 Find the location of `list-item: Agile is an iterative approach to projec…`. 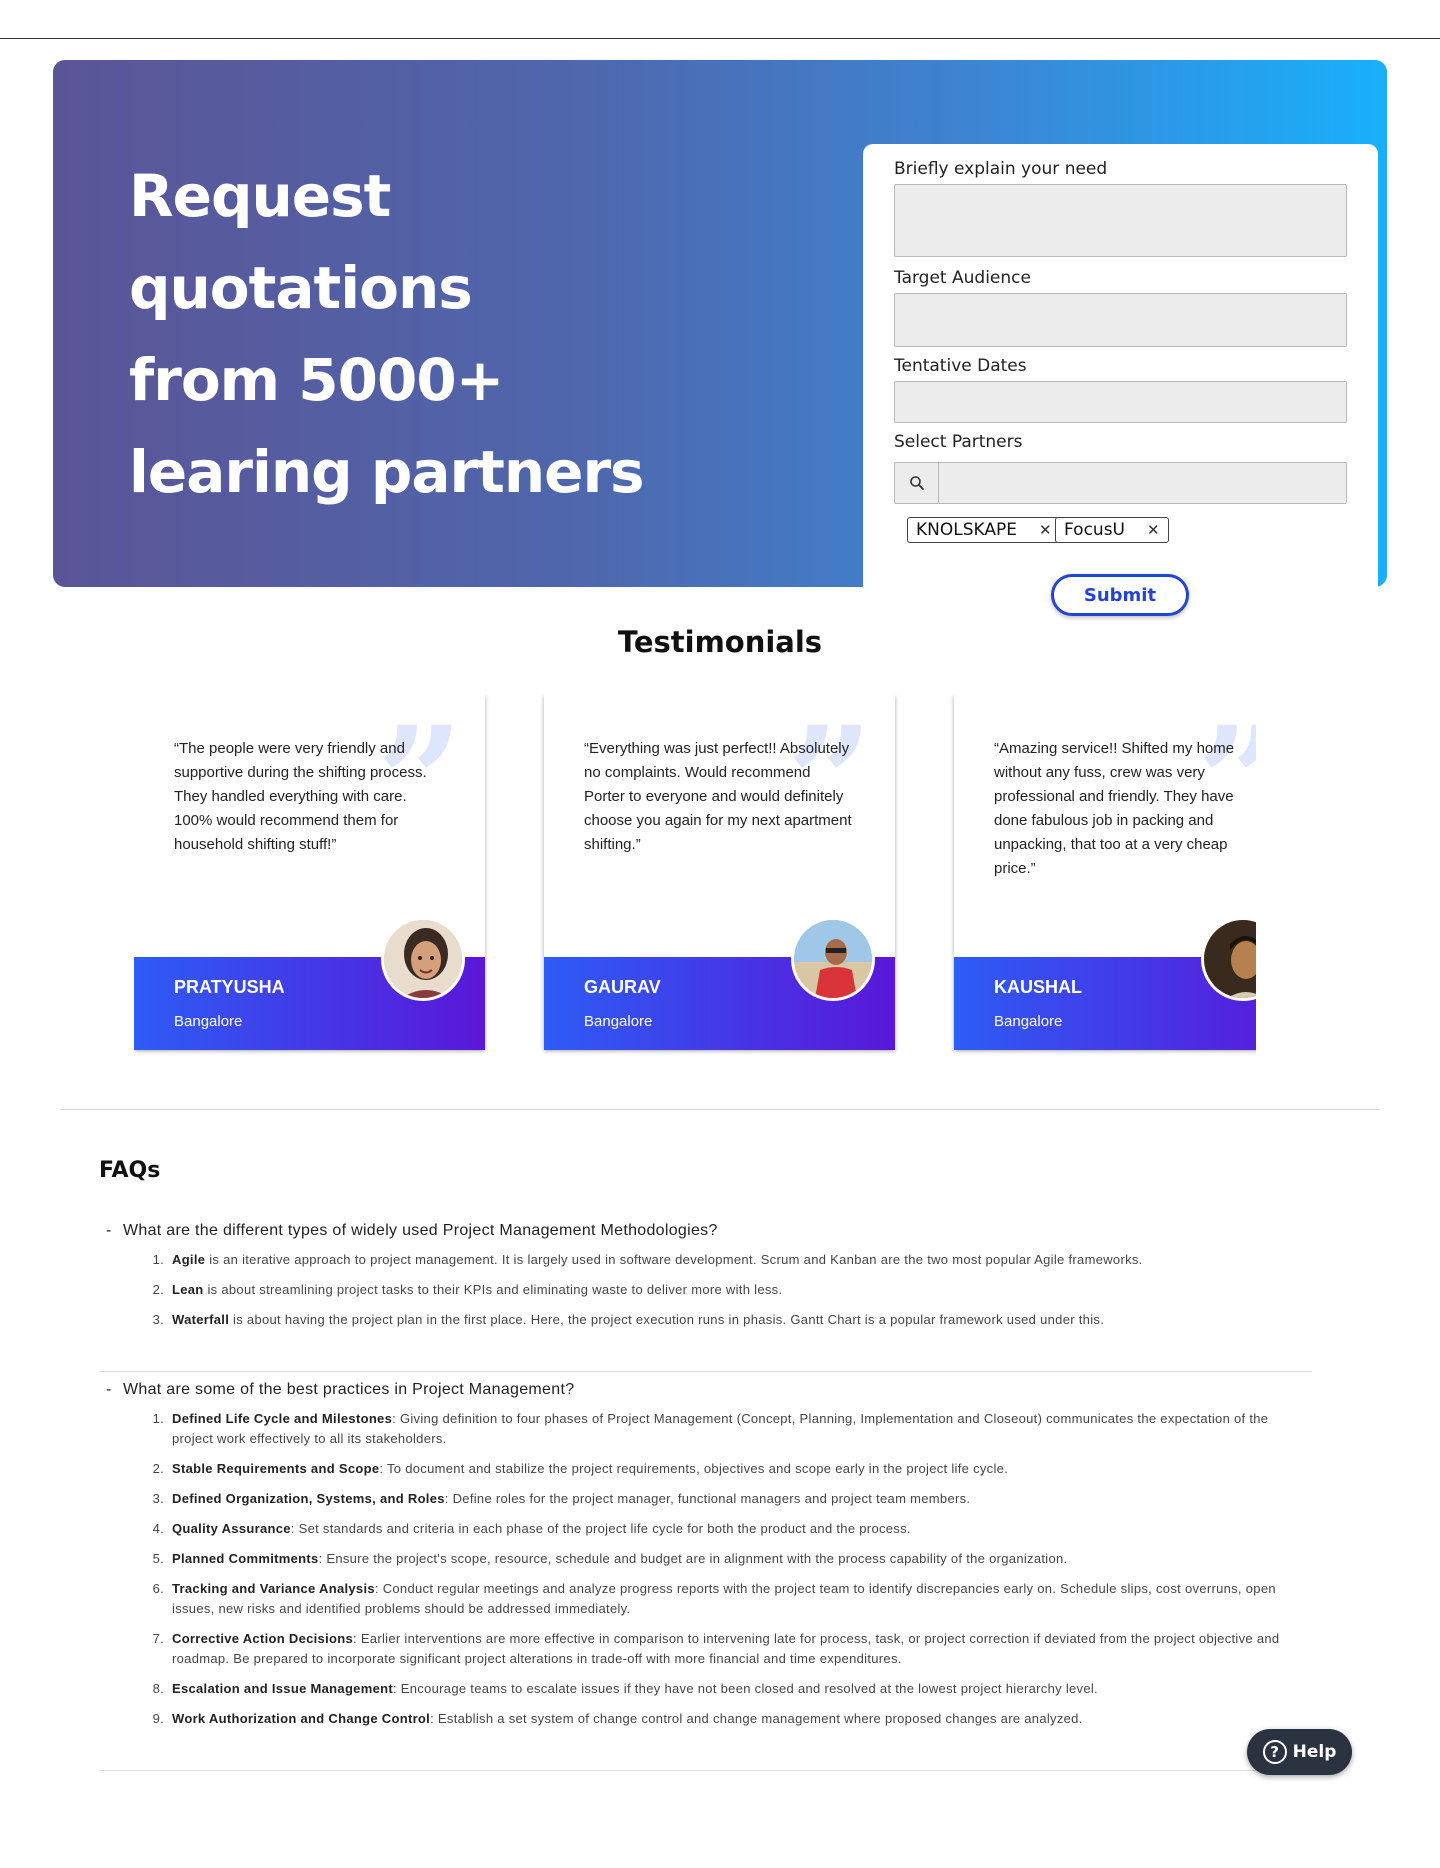

list-item: Agile is an iterative approach to projec… is located at coordinates (740, 1260).